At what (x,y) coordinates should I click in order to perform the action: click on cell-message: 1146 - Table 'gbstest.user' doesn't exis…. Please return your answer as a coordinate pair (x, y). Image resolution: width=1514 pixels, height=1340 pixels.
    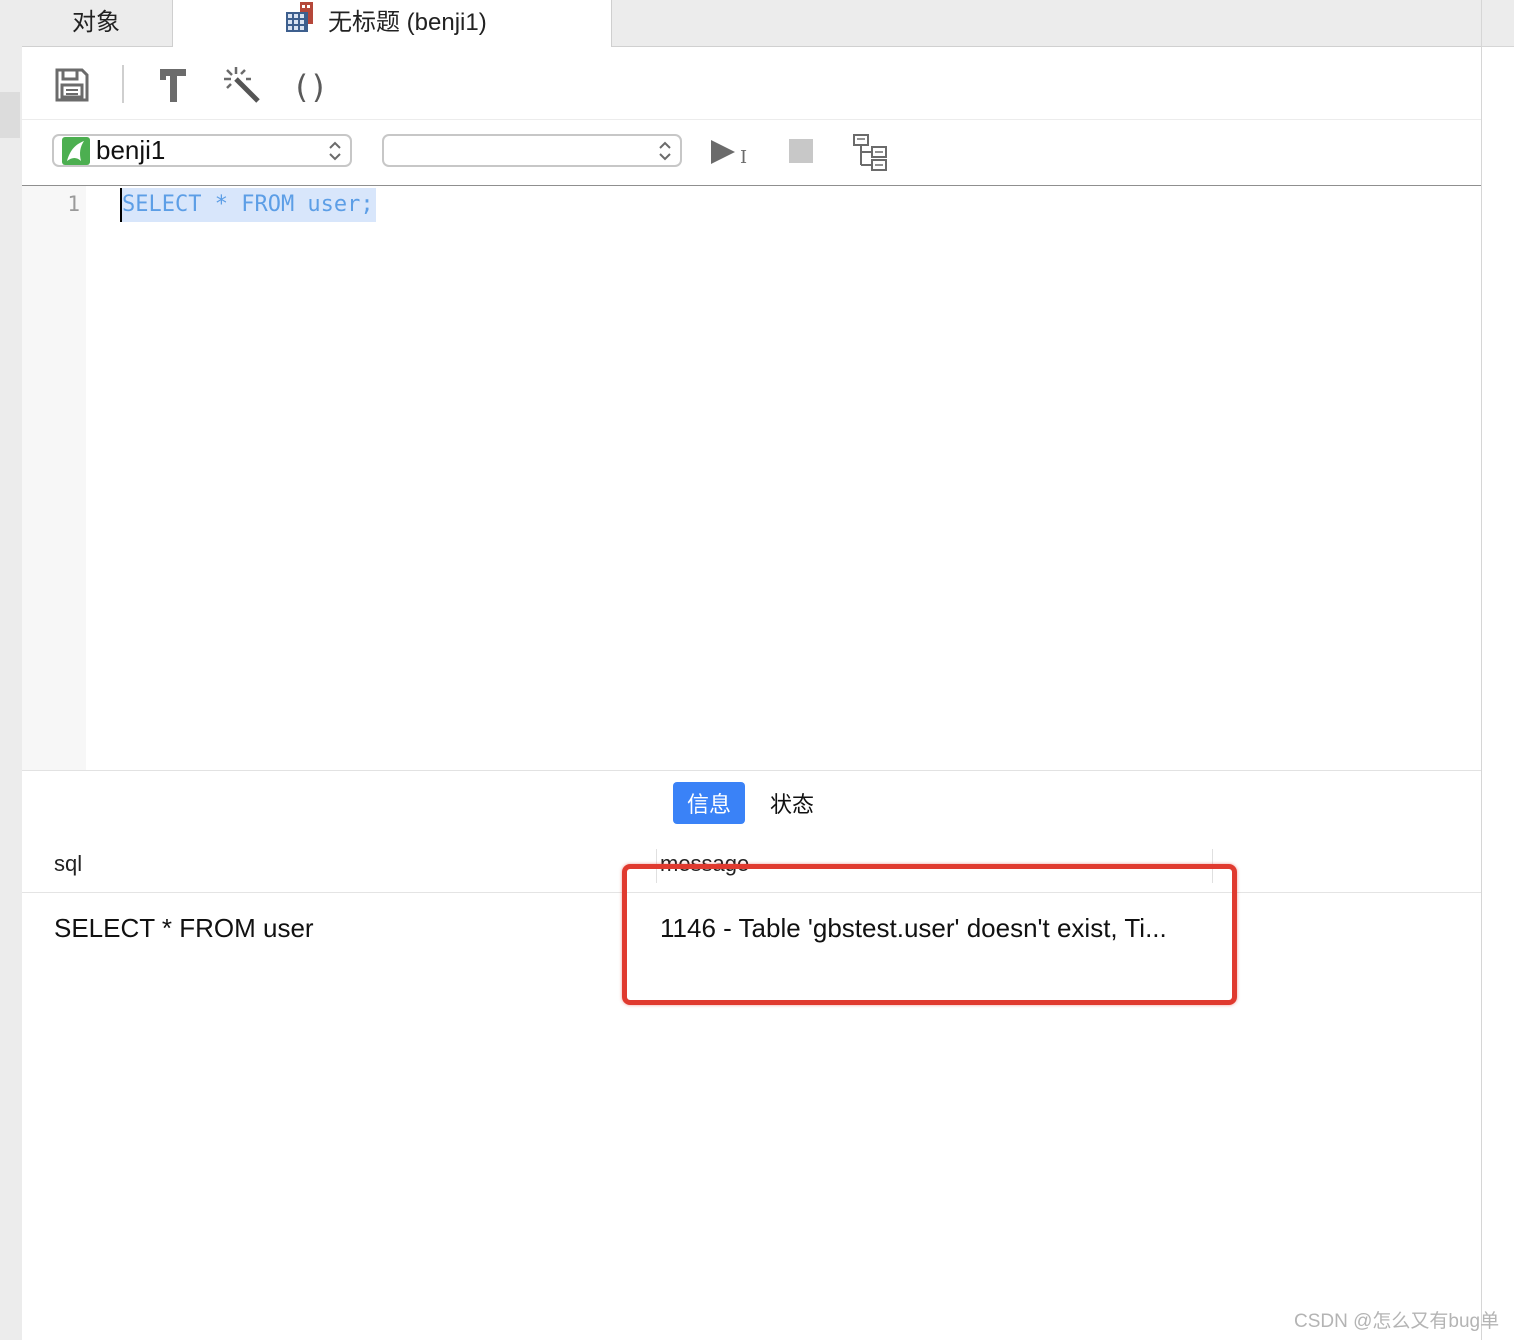
    Looking at the image, I should click on (913, 928).